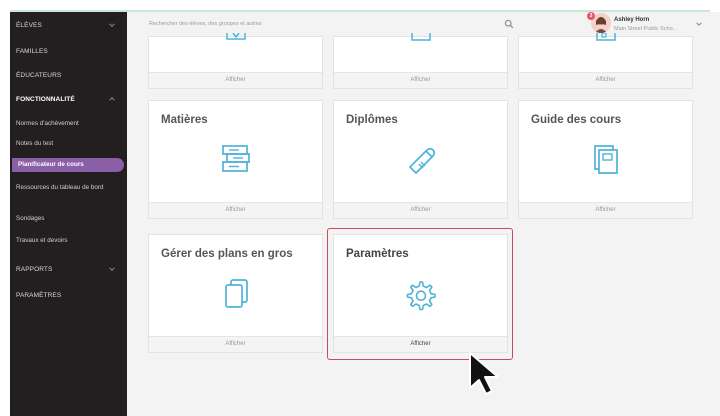 This screenshot has height=416, width=720. What do you see at coordinates (71, 187) in the screenshot?
I see `sidebar-subitem-ressources: Ressources du tableau de bord` at bounding box center [71, 187].